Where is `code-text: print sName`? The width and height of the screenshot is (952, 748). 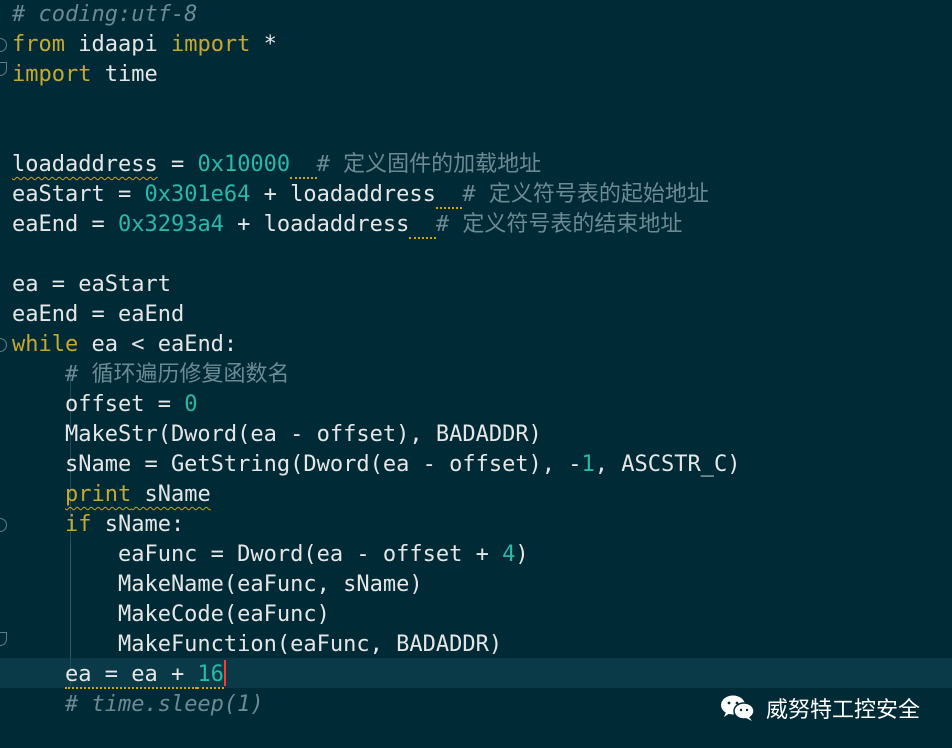
code-text: print sName is located at coordinates (111, 495).